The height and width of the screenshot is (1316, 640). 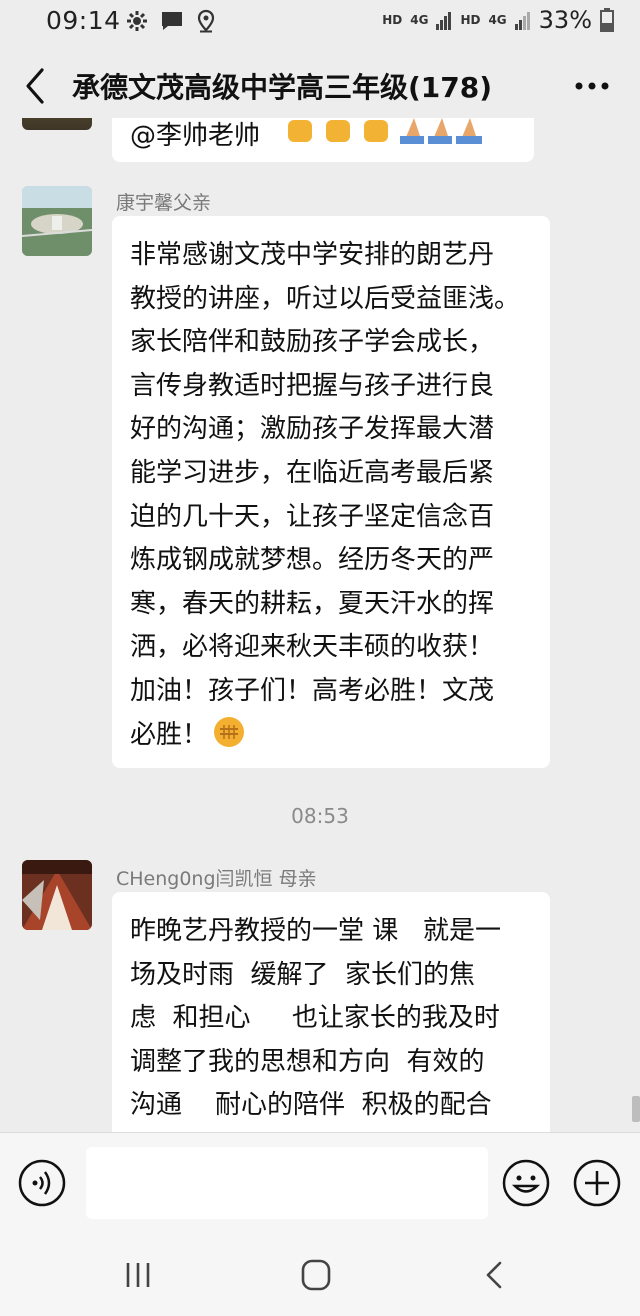 What do you see at coordinates (592, 86) in the screenshot?
I see `more-options-icon` at bounding box center [592, 86].